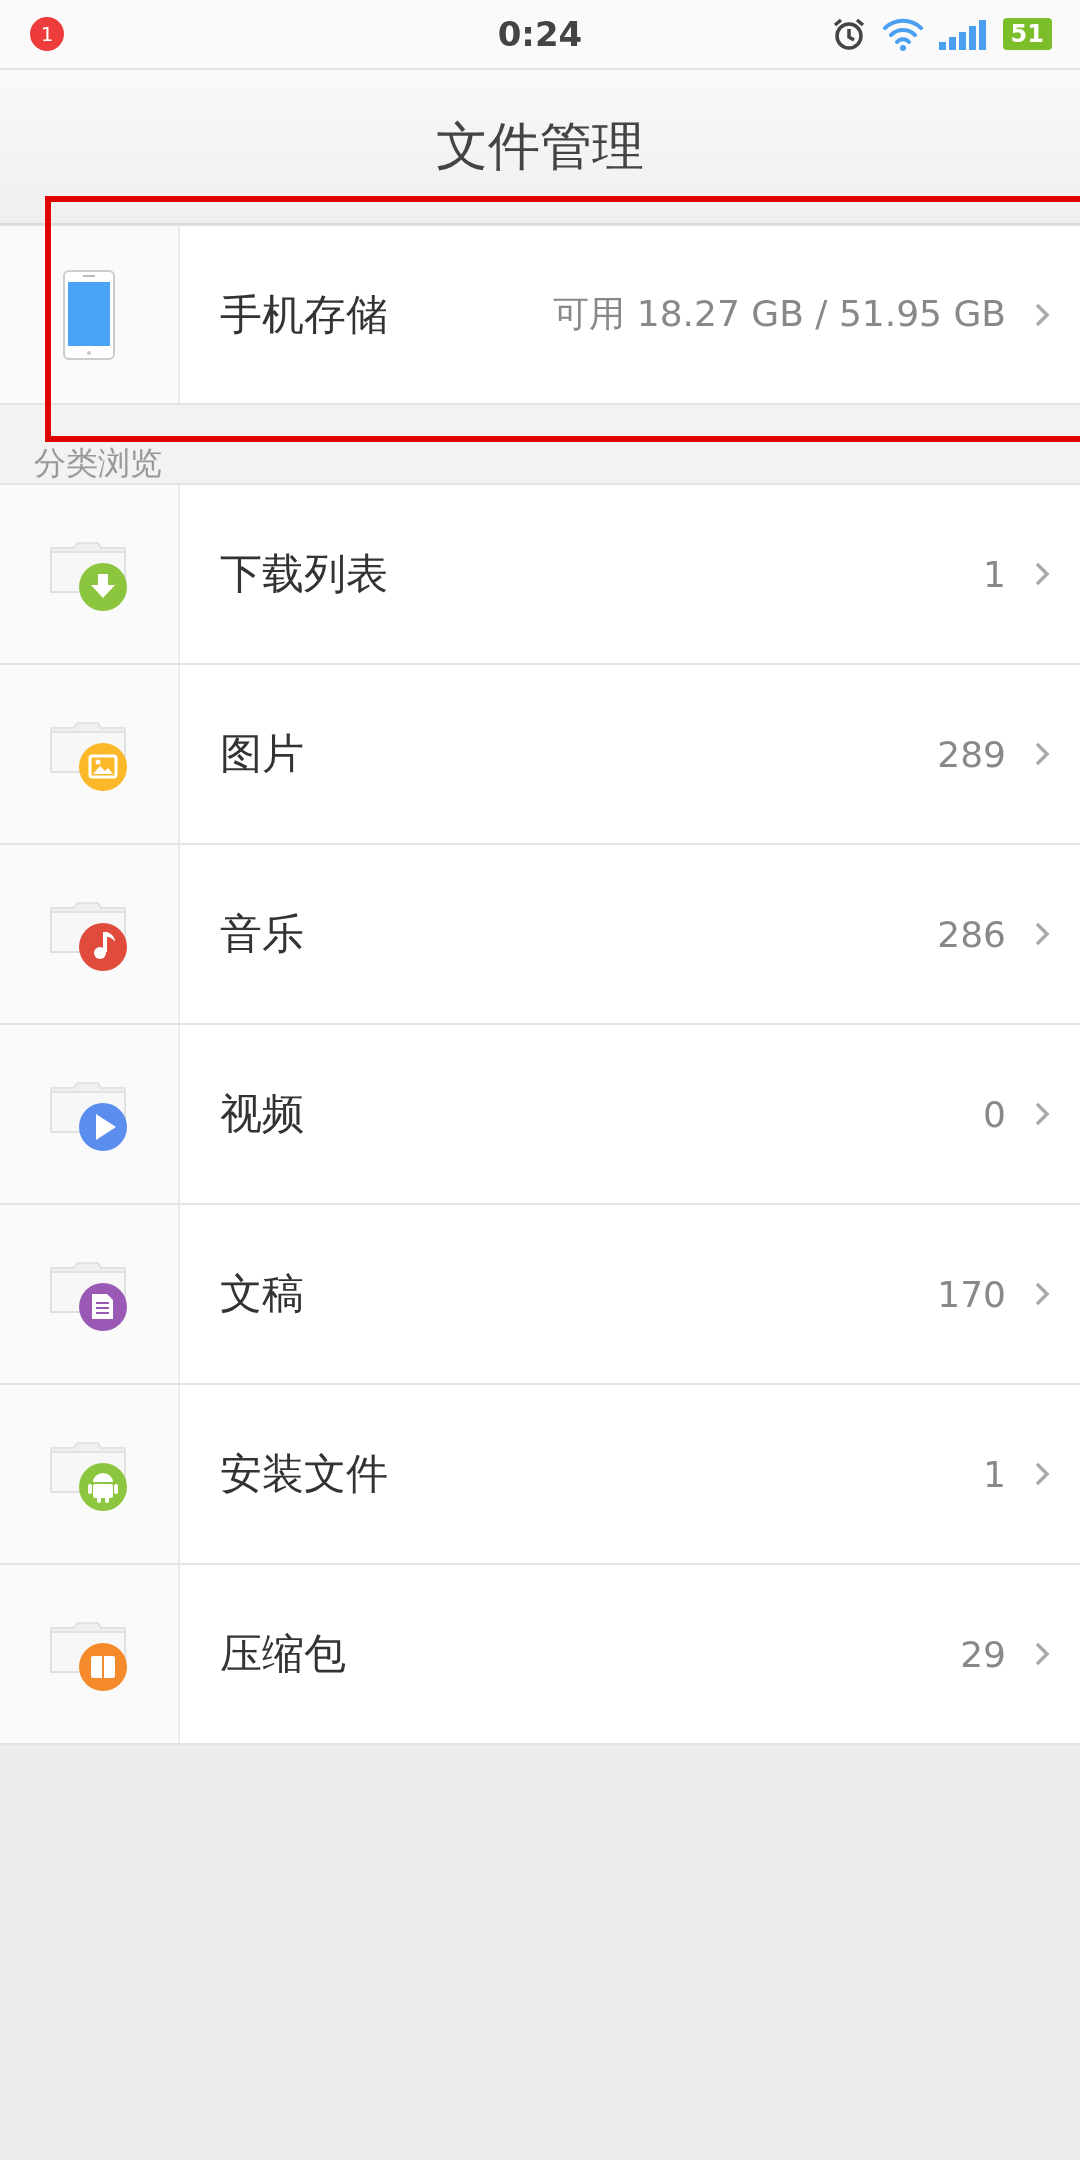  What do you see at coordinates (1027, 34) in the screenshot?
I see `battery-level: 51` at bounding box center [1027, 34].